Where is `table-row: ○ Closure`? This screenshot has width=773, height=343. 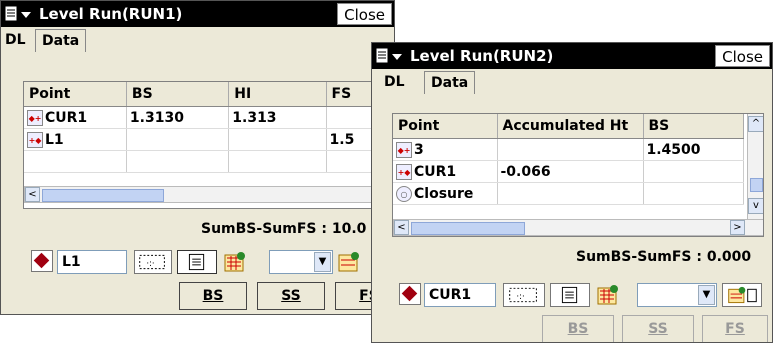 table-row: ○ Closure is located at coordinates (568, 193).